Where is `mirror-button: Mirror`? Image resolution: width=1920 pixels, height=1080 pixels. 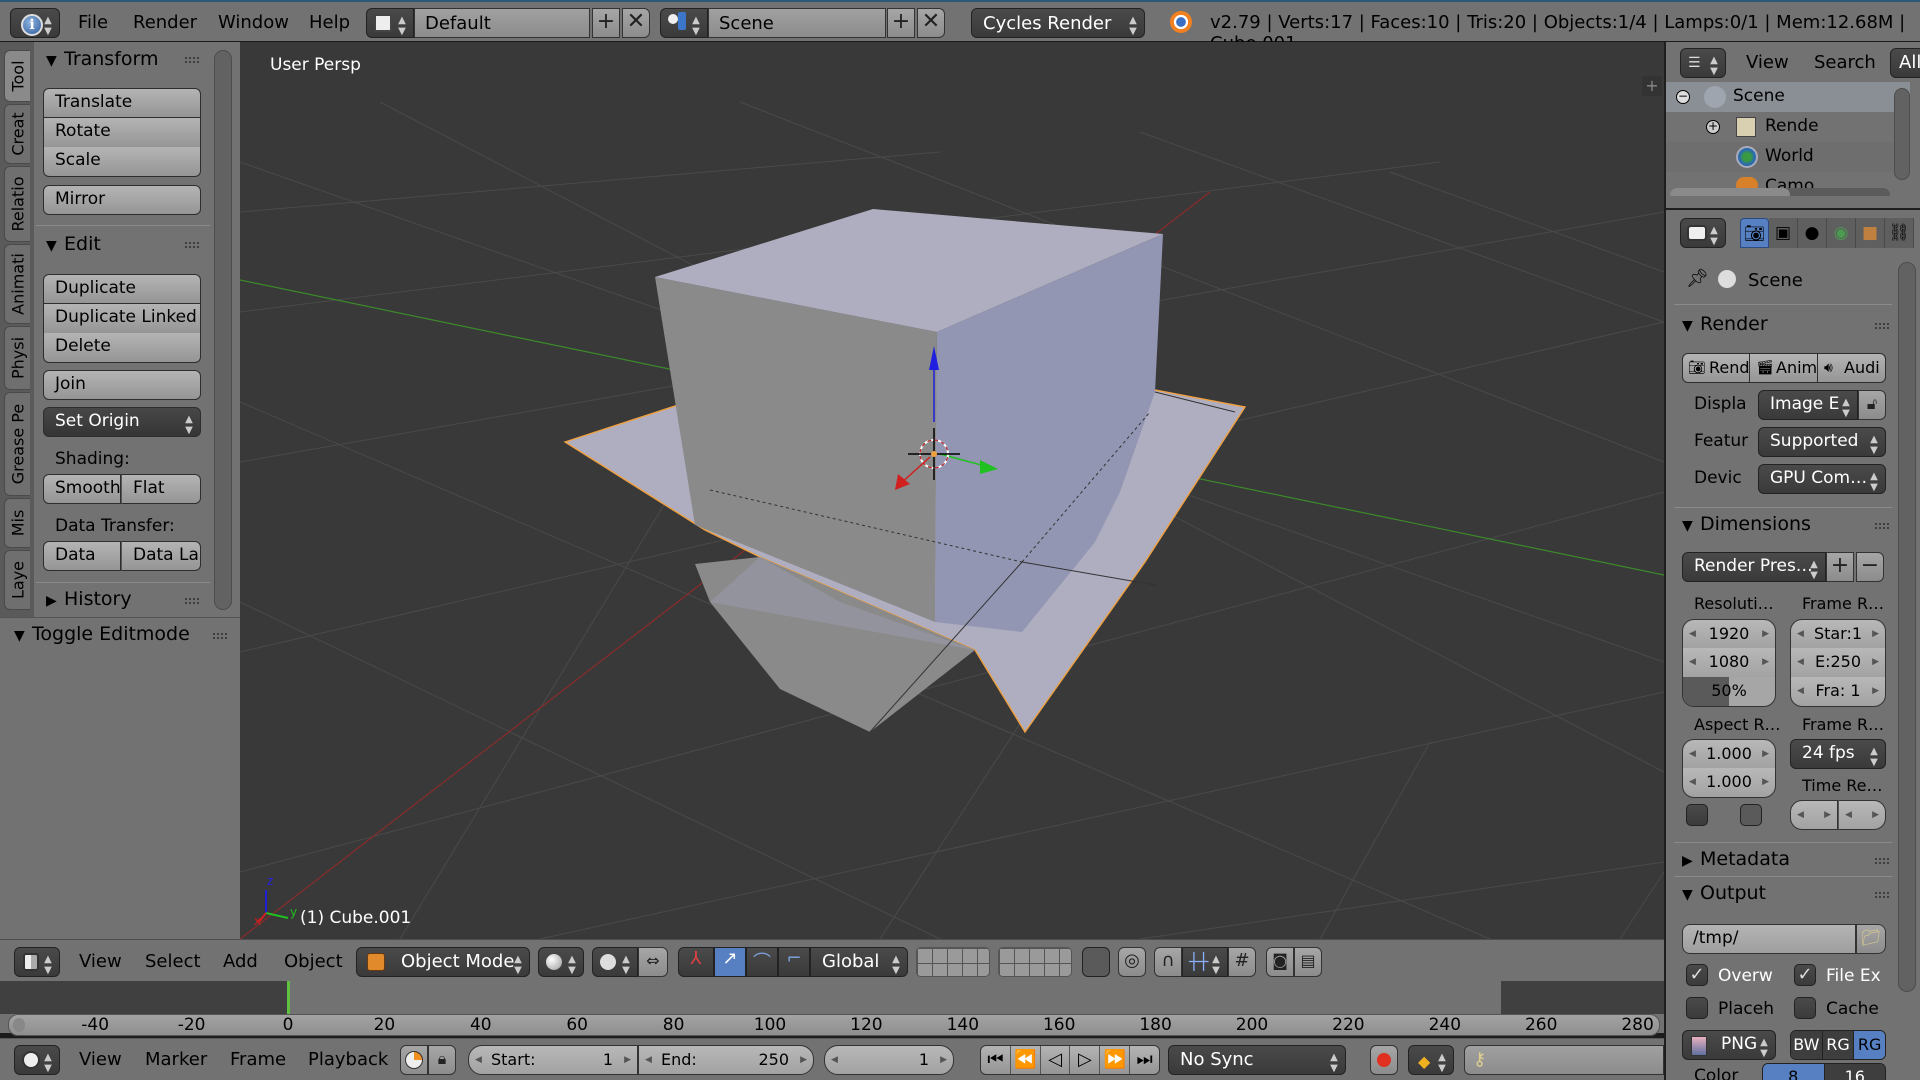 mirror-button: Mirror is located at coordinates (122, 200).